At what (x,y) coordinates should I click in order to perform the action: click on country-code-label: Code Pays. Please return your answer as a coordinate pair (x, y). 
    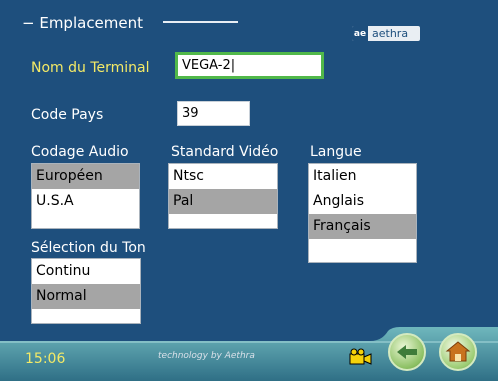
    Looking at the image, I should click on (67, 115).